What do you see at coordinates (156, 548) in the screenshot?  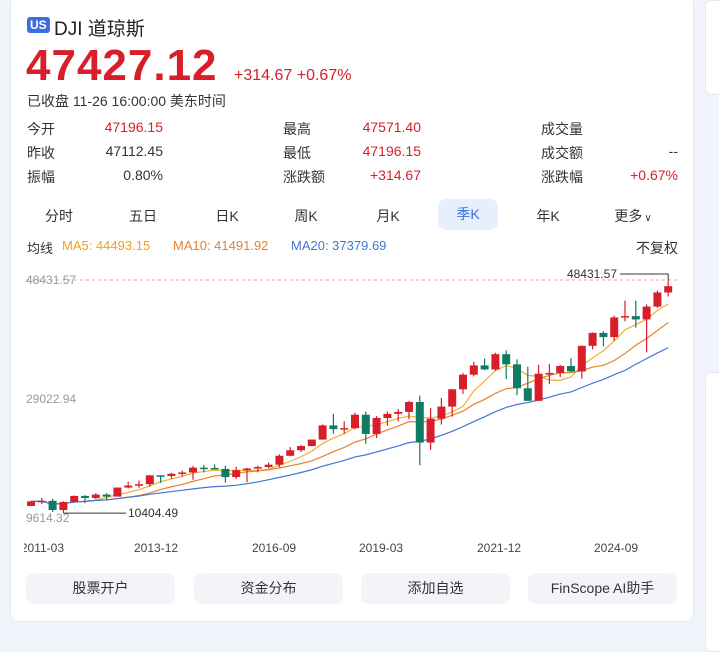 I see `x-tick-label: 2013-12` at bounding box center [156, 548].